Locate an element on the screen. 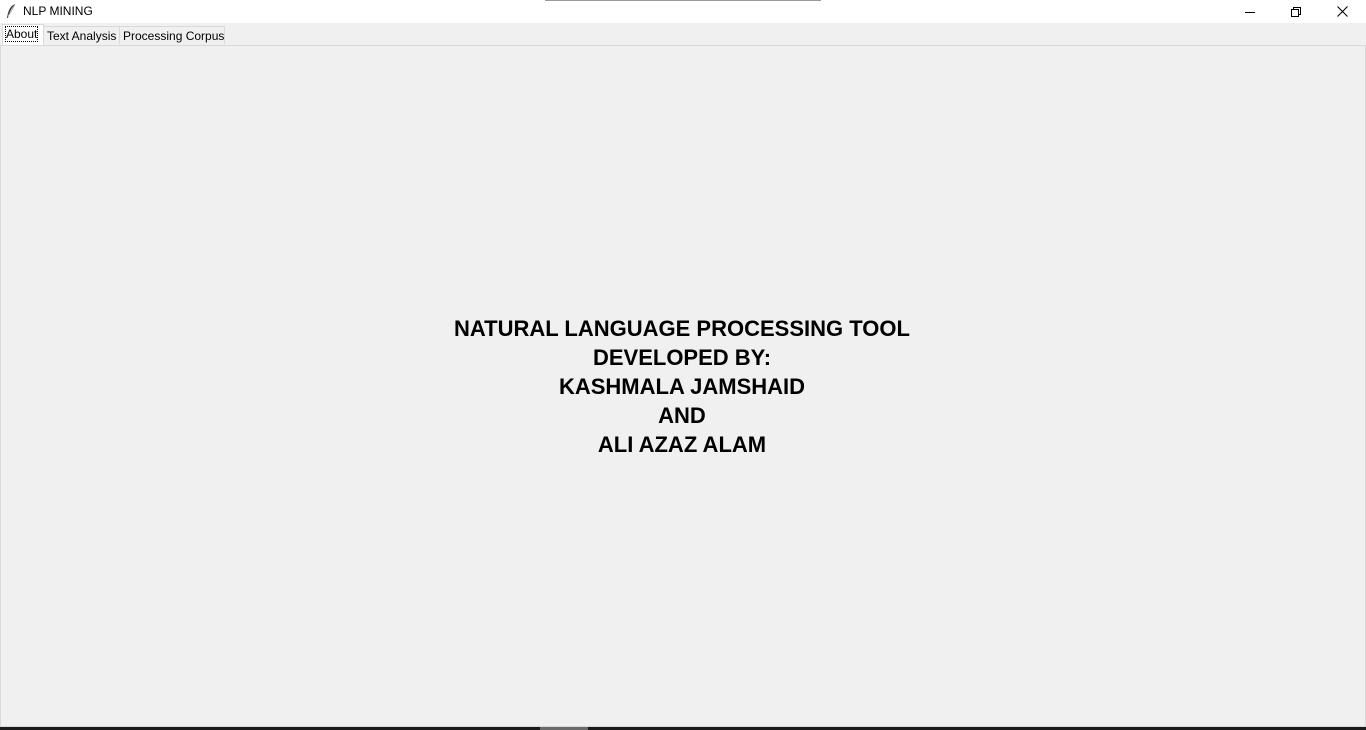 This screenshot has height=730, width=1366. developer-name-1: KASHMALA JAMSHAID is located at coordinates (682, 386).